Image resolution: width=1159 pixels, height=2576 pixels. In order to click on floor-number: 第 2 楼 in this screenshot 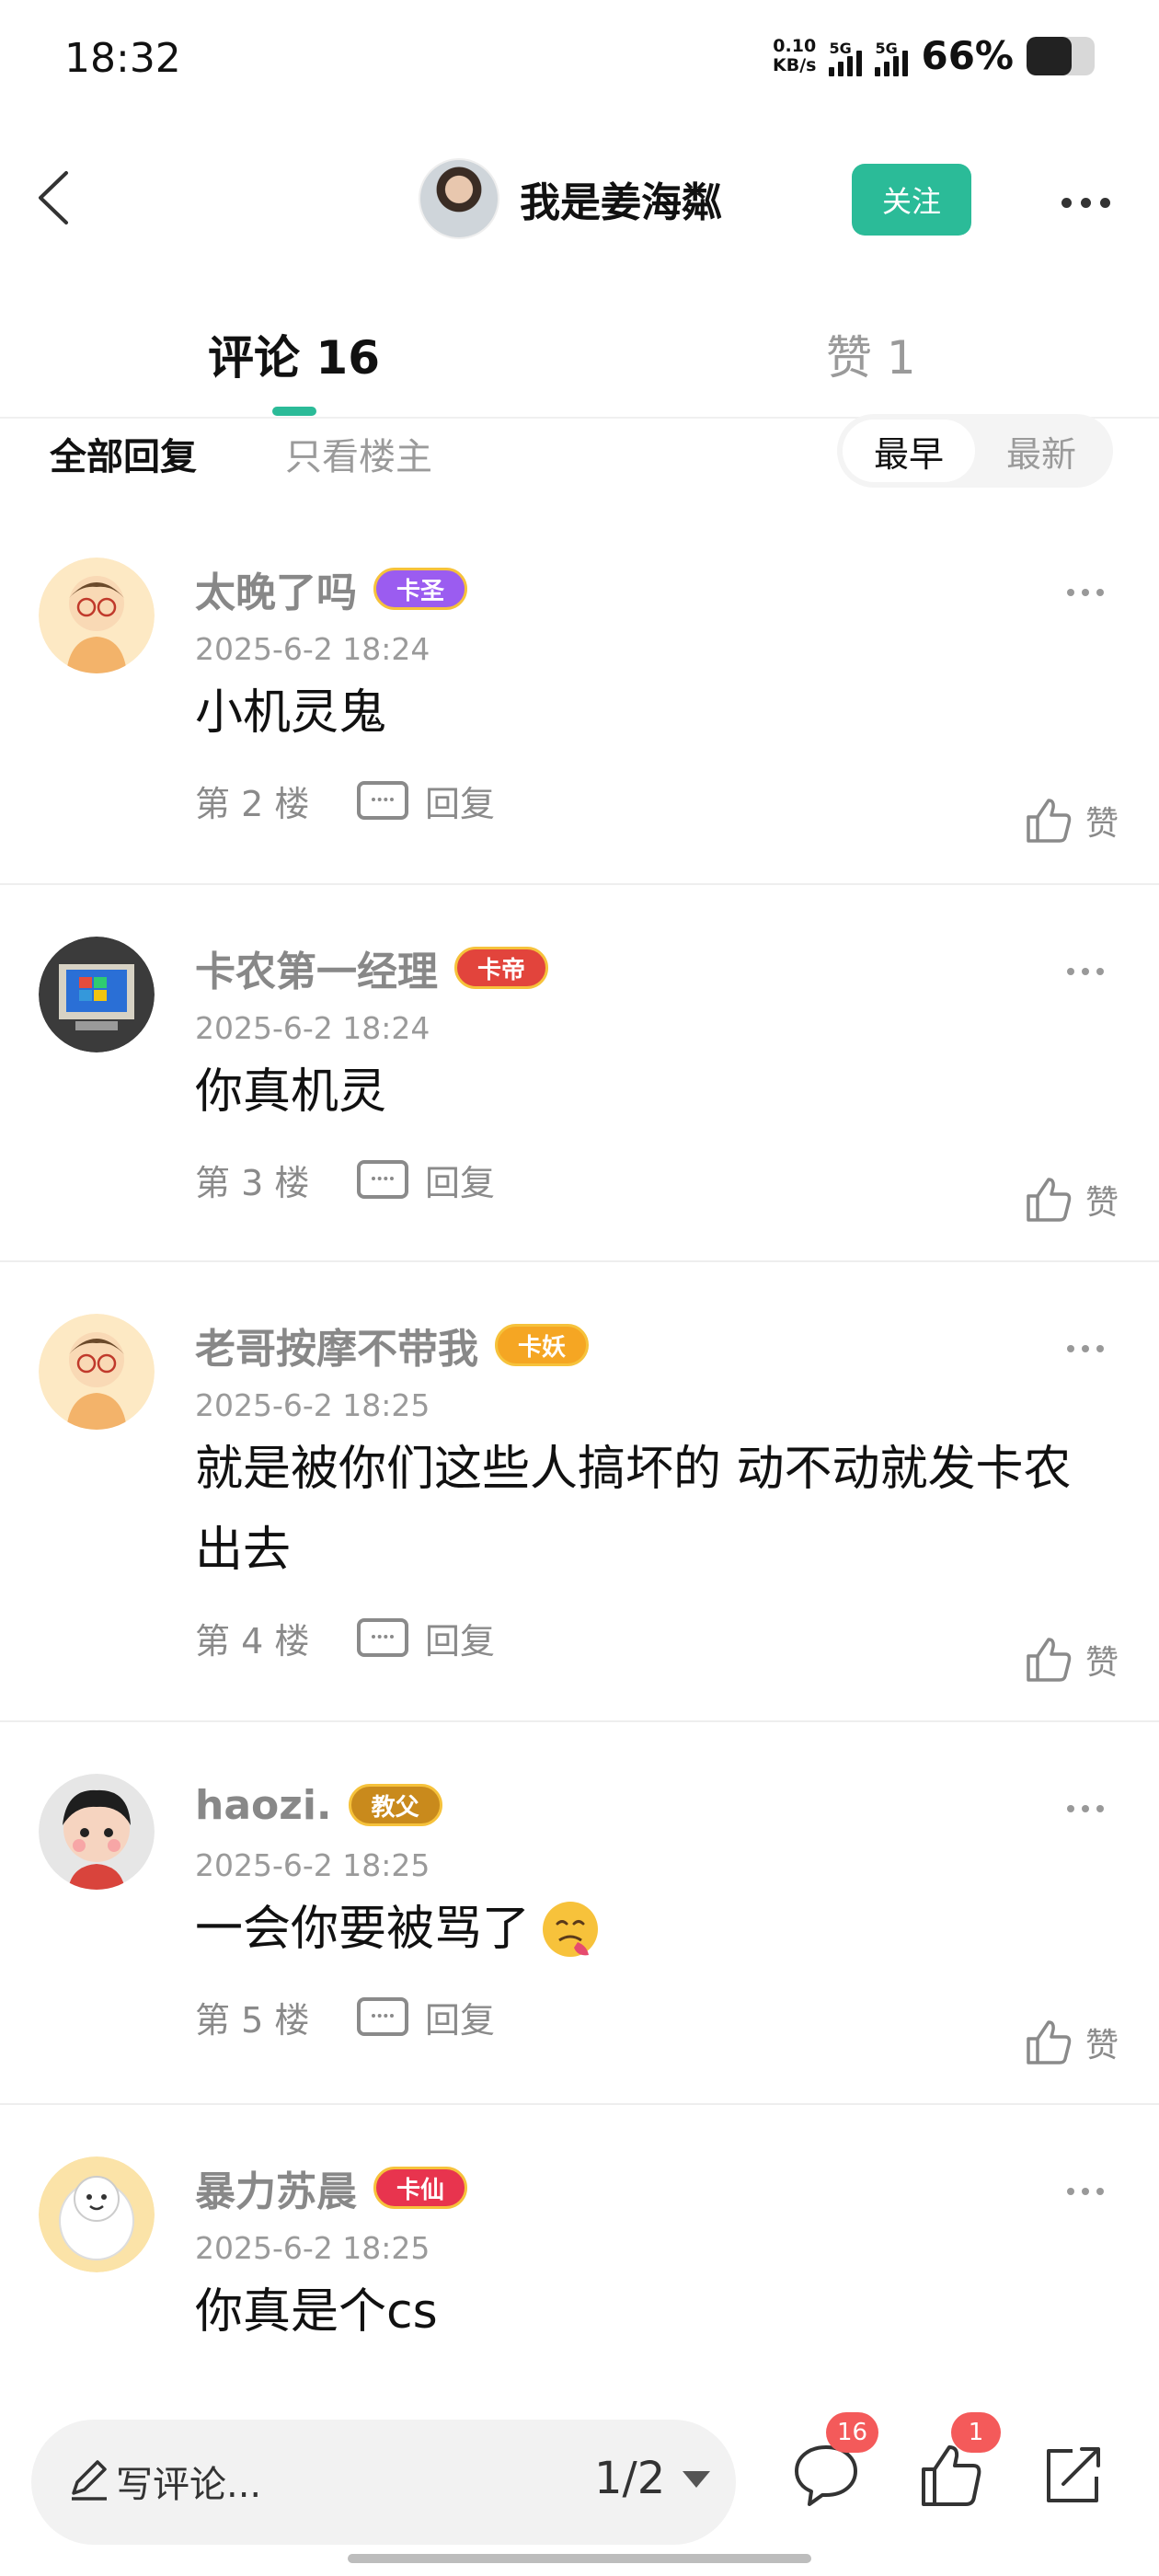, I will do `click(252, 803)`.